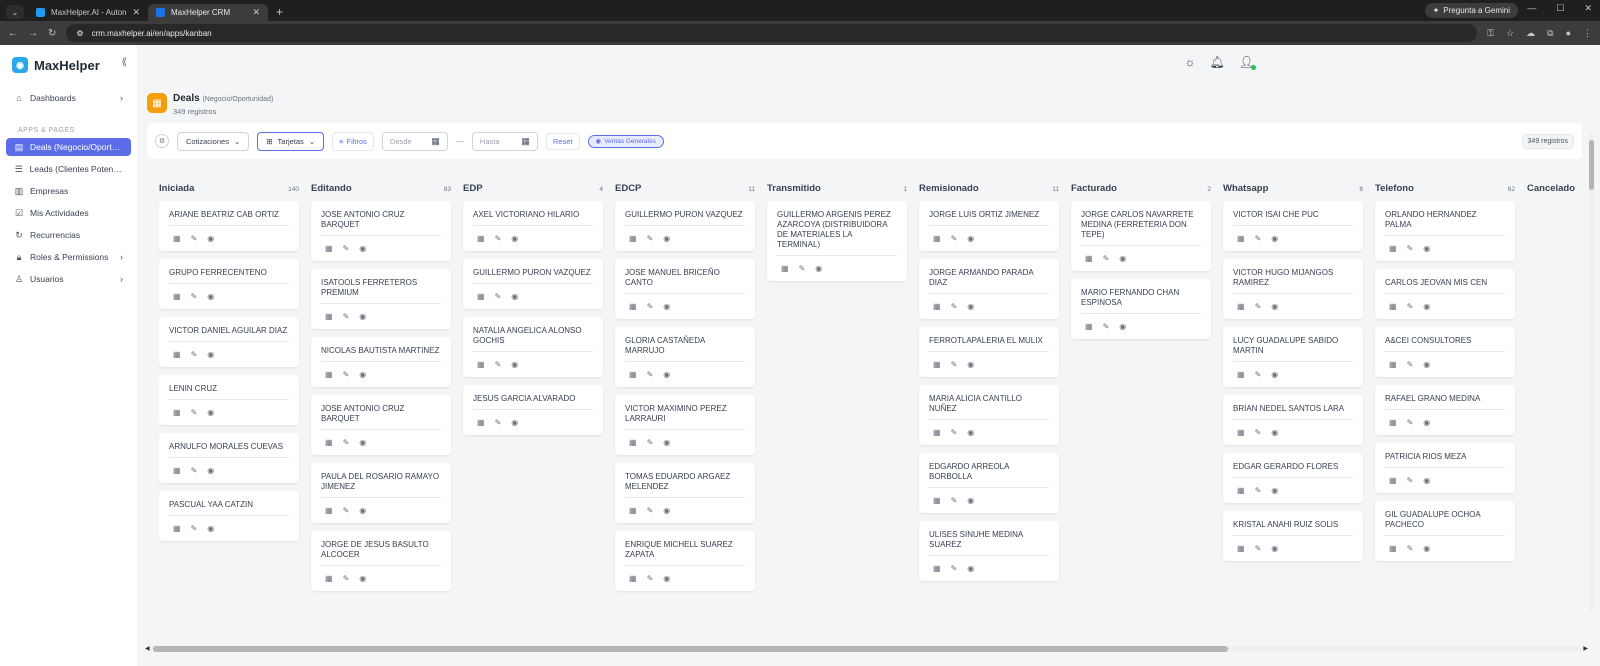  Describe the element at coordinates (1293, 420) in the screenshot. I see `deal-card: BRIAN NEDEL SANTOS LARA ▦ ✎ ◉` at that location.